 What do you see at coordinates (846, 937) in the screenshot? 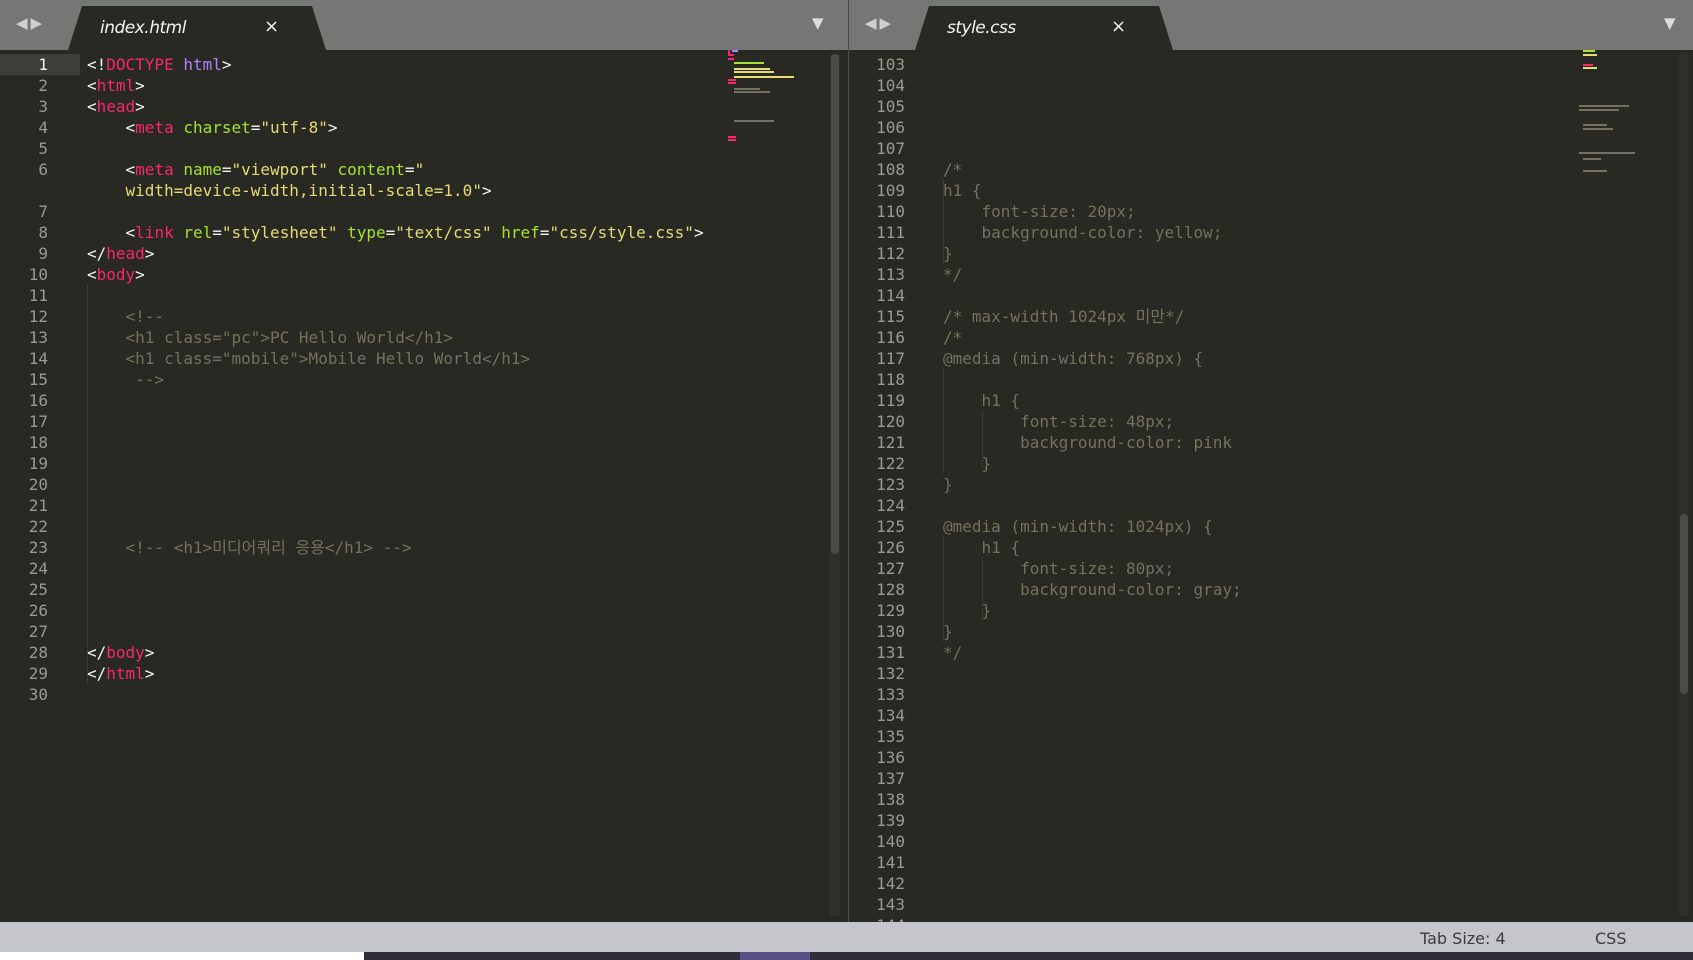
I see `status-bar: Tab Size: 4 CSS` at bounding box center [846, 937].